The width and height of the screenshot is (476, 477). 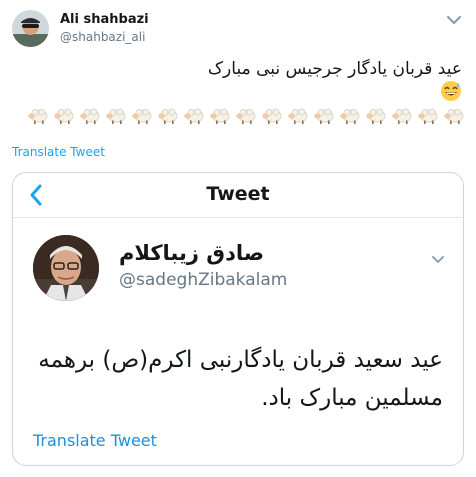 I want to click on grinning-face-with-sweat-icon, so click(x=451, y=91).